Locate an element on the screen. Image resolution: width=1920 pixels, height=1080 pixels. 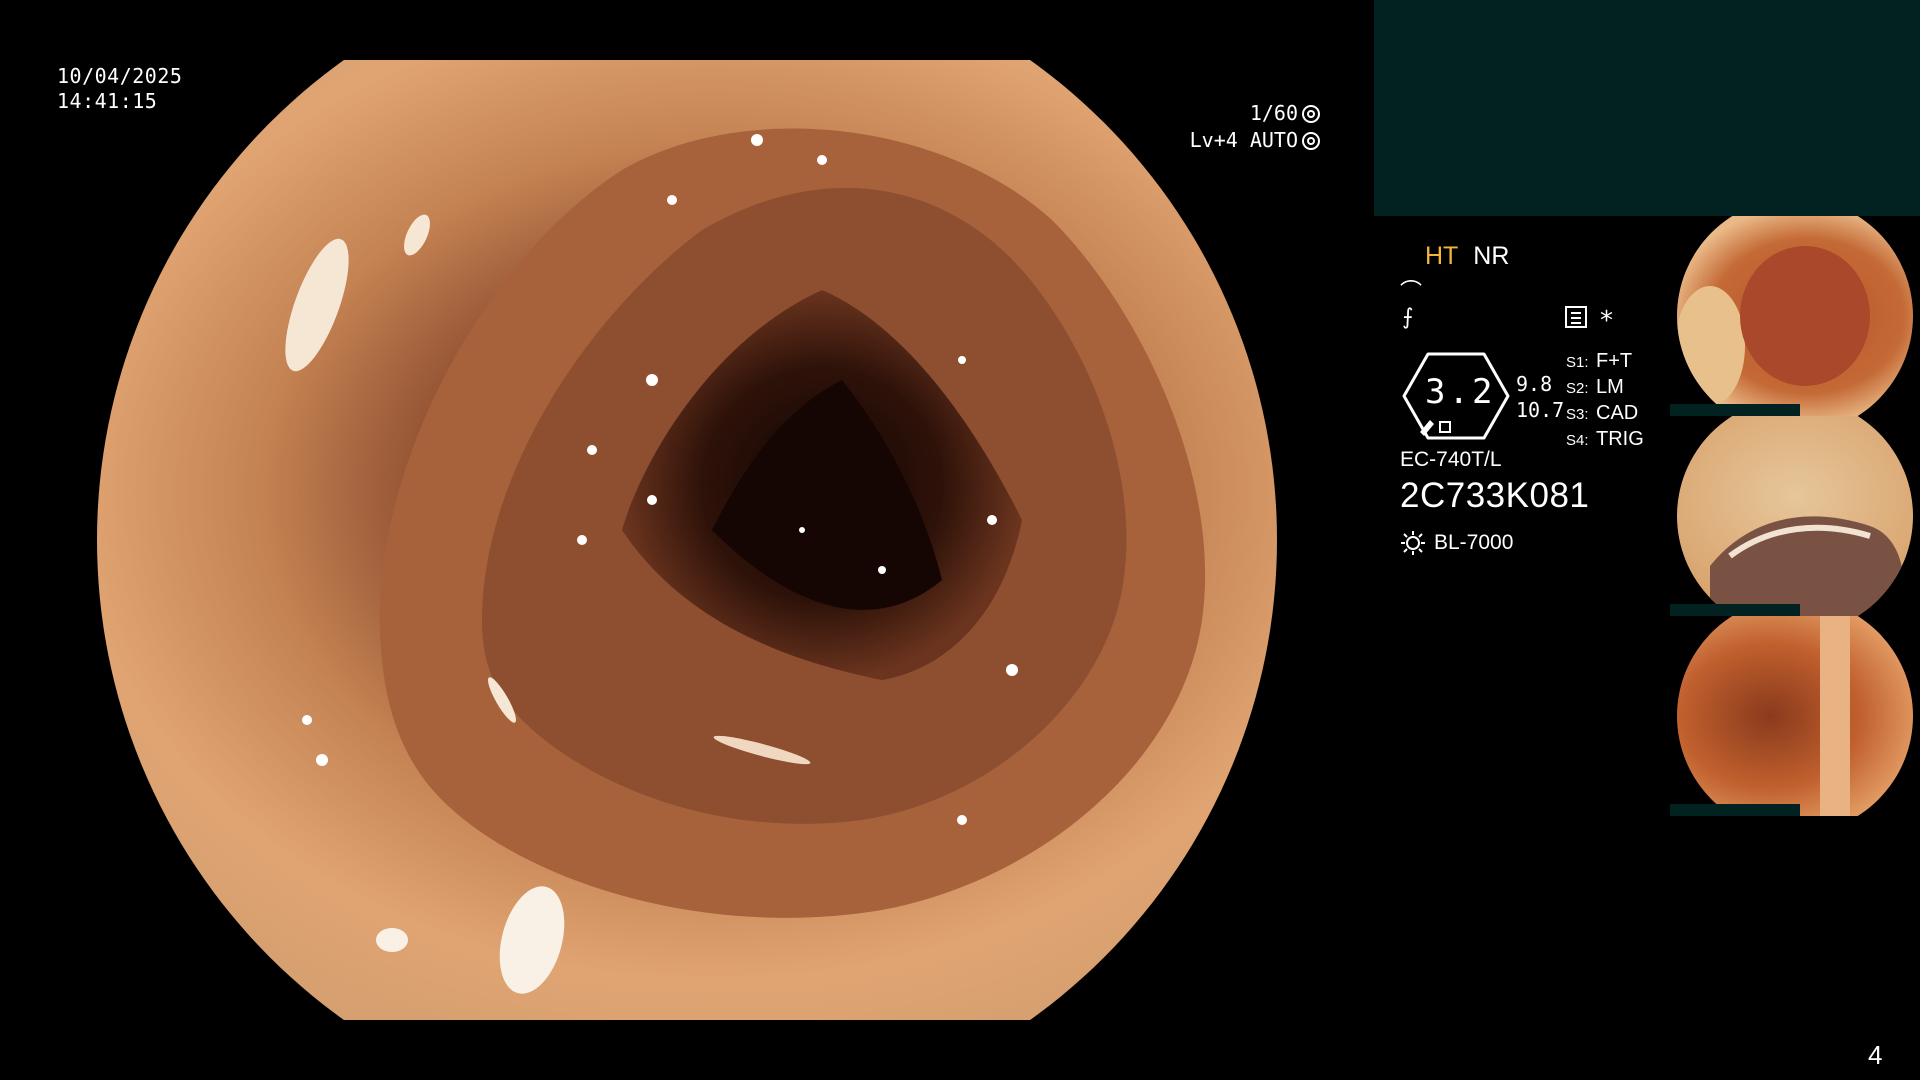
gauge-value: 3.2 is located at coordinates (1460, 392).